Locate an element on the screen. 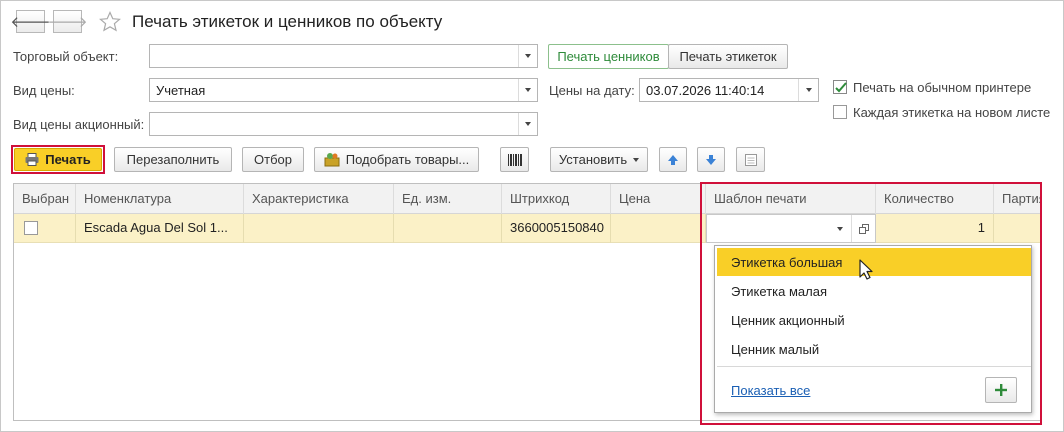 The image size is (1064, 432). trade-object-label: Торговый объект: is located at coordinates (66, 56).